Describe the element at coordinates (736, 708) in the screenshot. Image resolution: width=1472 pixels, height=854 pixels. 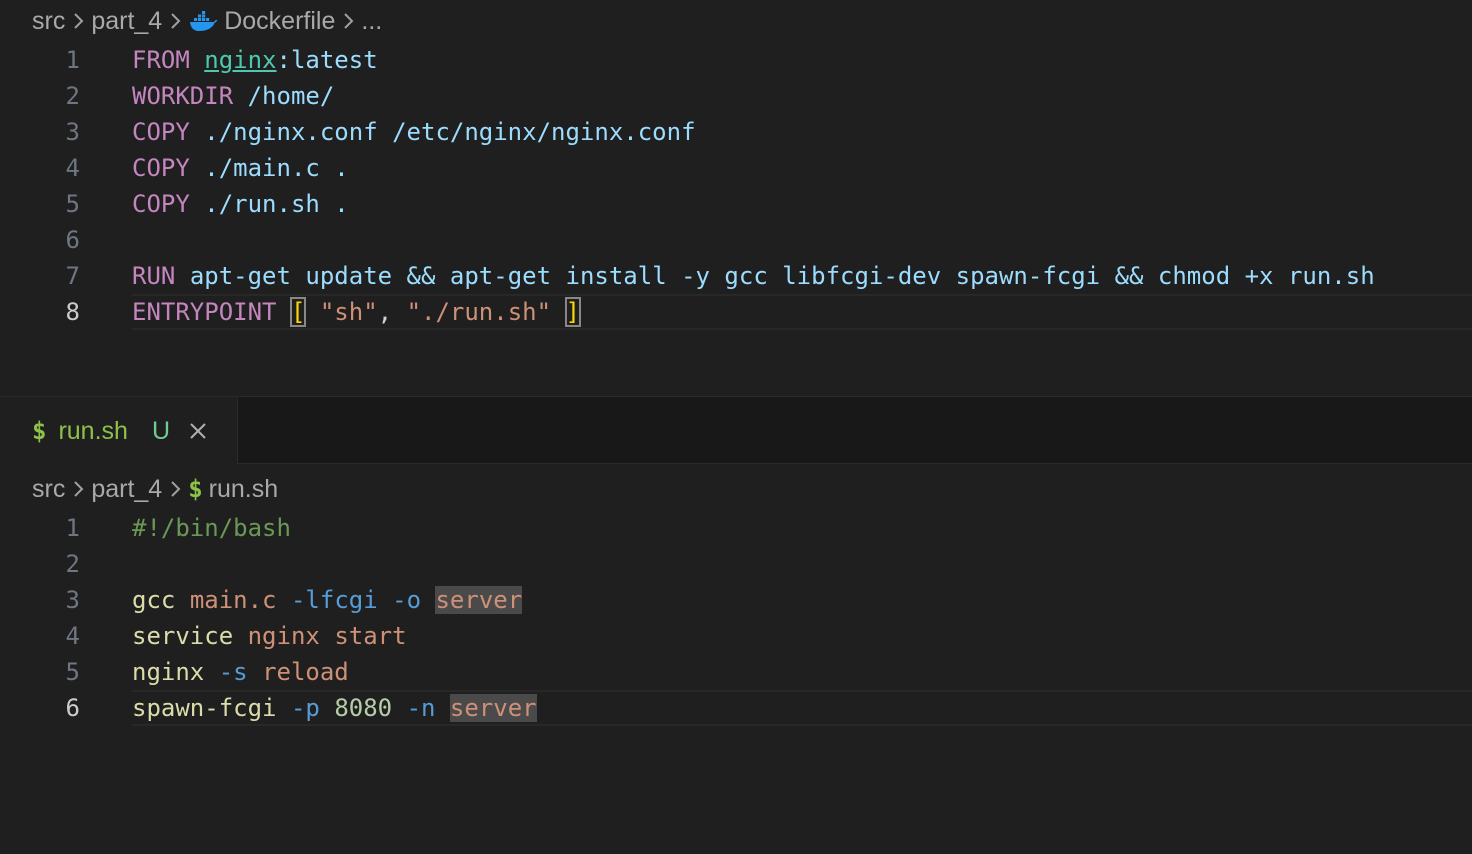
I see `code-line: 6 spawn-fcgi -p 8080 -n server` at that location.